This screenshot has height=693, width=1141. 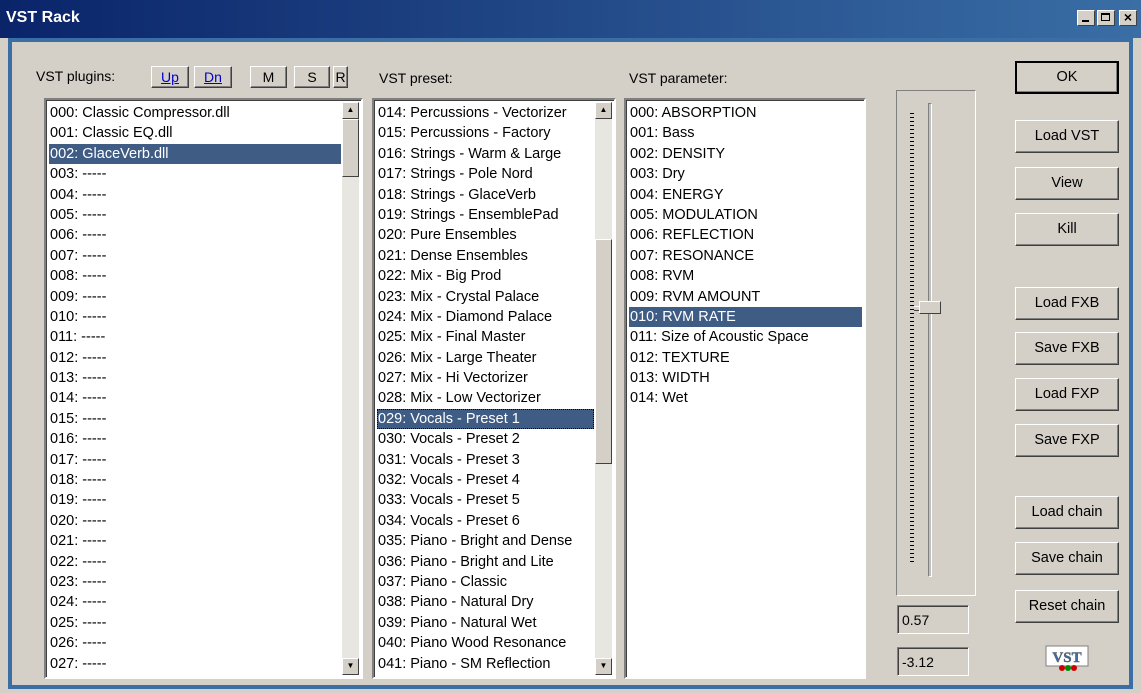 I want to click on list-item: 020: Pure Ensembles, so click(x=485, y=235).